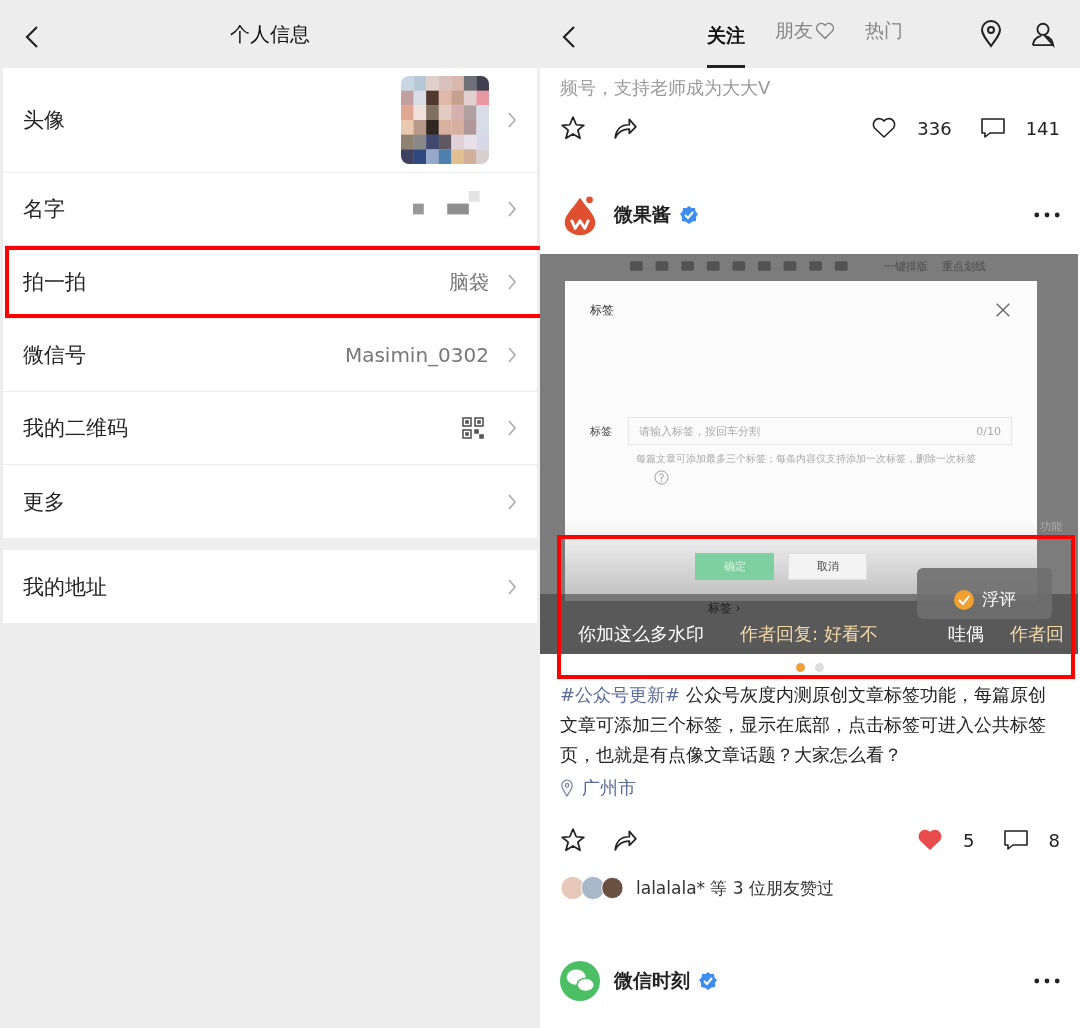 Image resolution: width=1080 pixels, height=1028 pixels. Describe the element at coordinates (1003, 310) in the screenshot. I see `close-icon` at that location.